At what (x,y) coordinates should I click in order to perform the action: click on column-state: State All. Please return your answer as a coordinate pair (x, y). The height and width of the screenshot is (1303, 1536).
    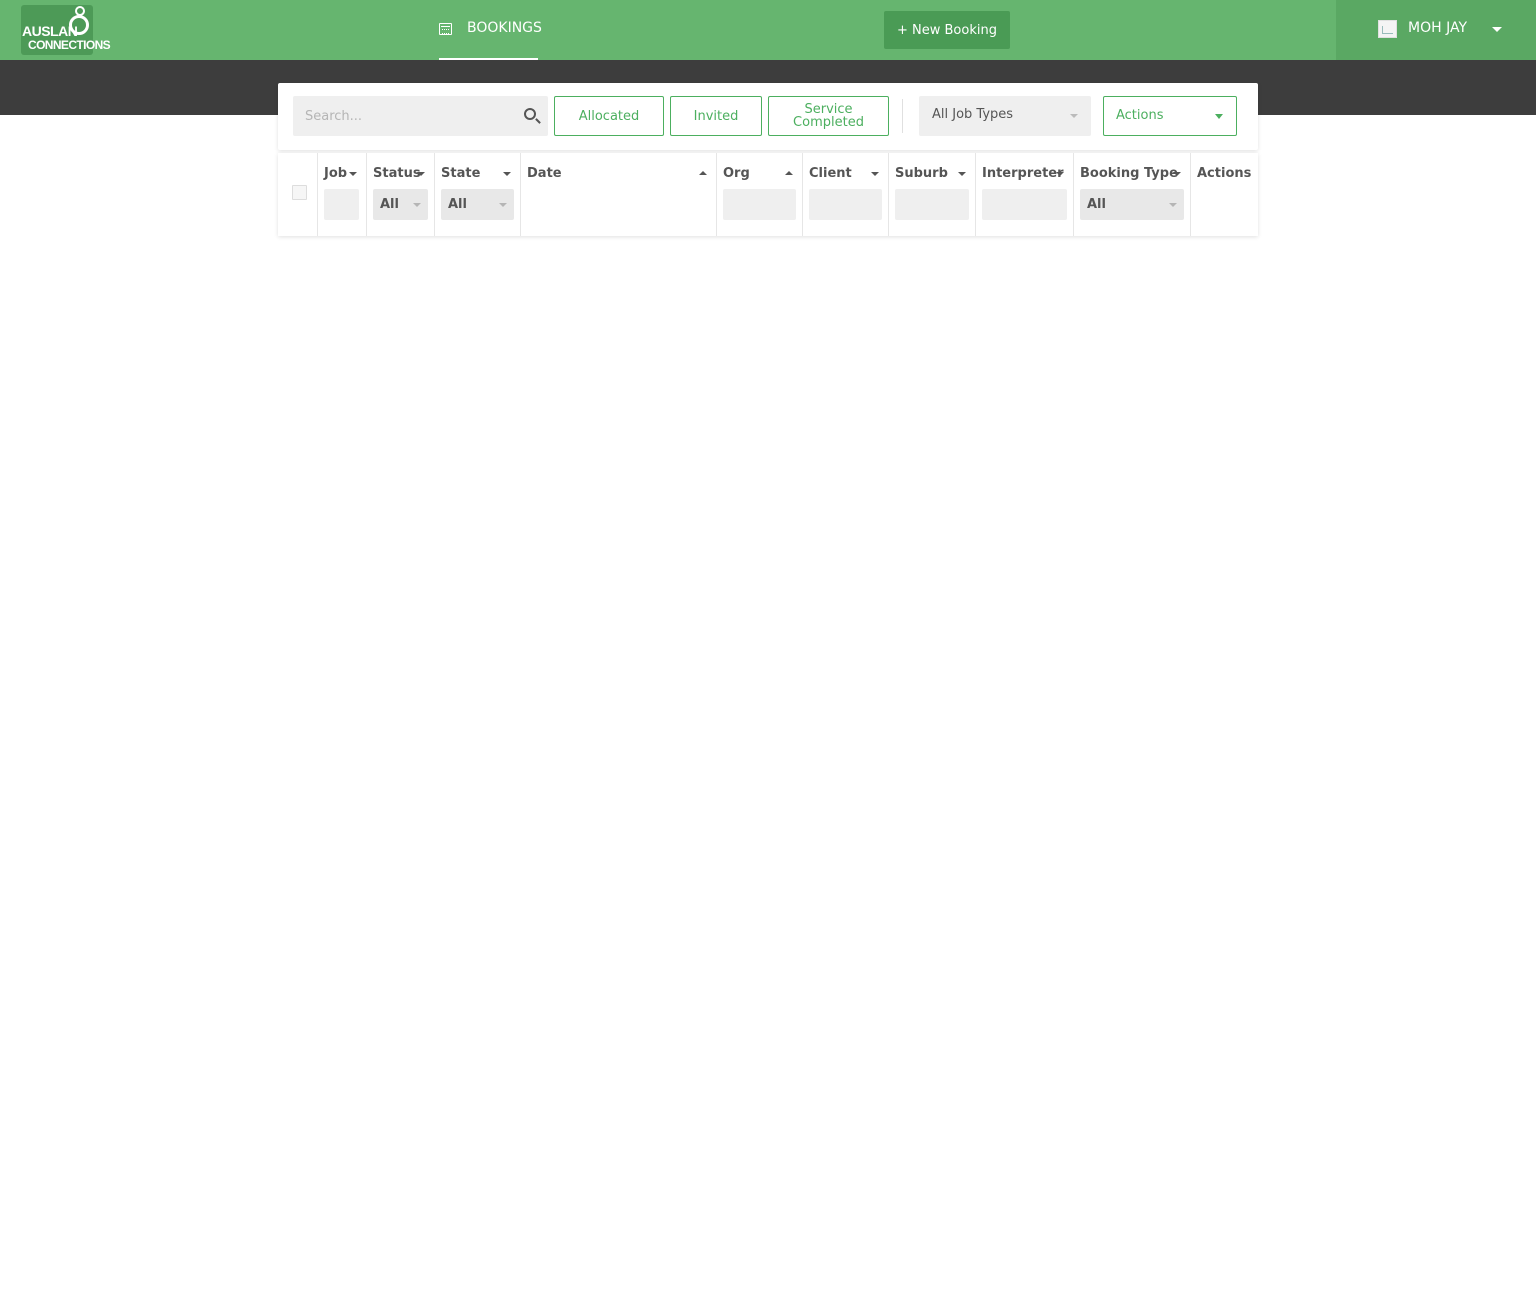
    Looking at the image, I should click on (478, 194).